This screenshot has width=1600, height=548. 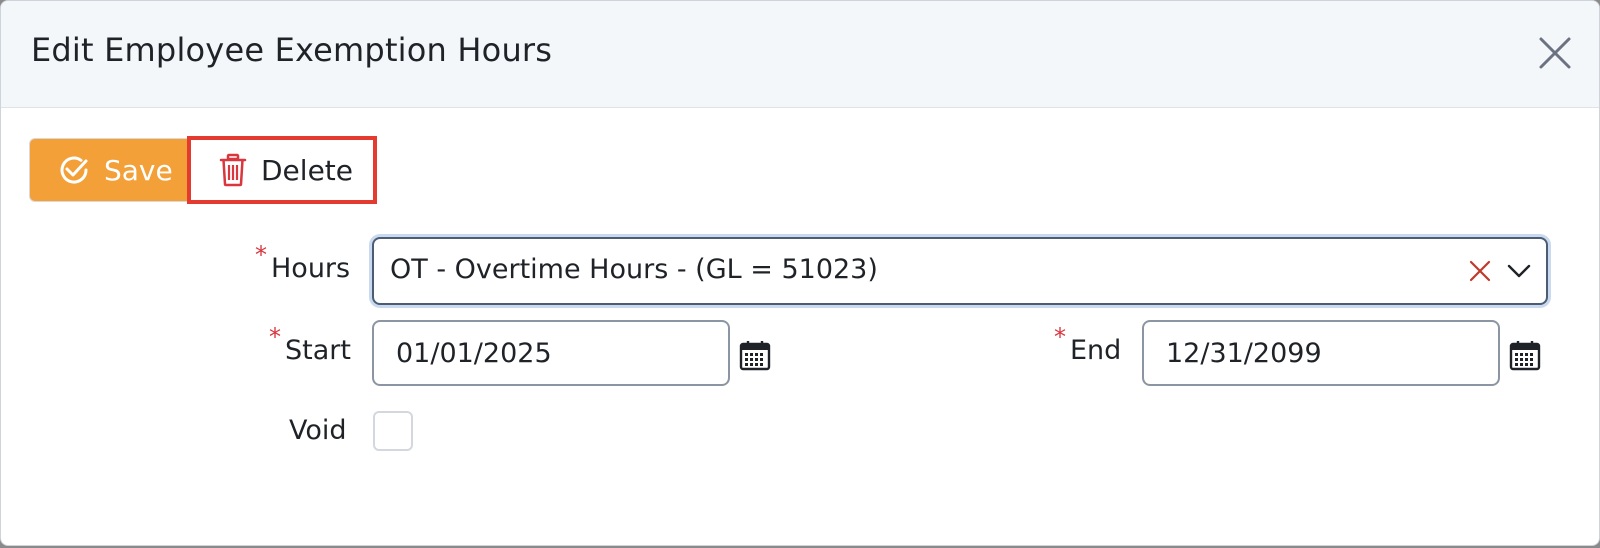 What do you see at coordinates (74, 170) in the screenshot?
I see `check-circle-icon` at bounding box center [74, 170].